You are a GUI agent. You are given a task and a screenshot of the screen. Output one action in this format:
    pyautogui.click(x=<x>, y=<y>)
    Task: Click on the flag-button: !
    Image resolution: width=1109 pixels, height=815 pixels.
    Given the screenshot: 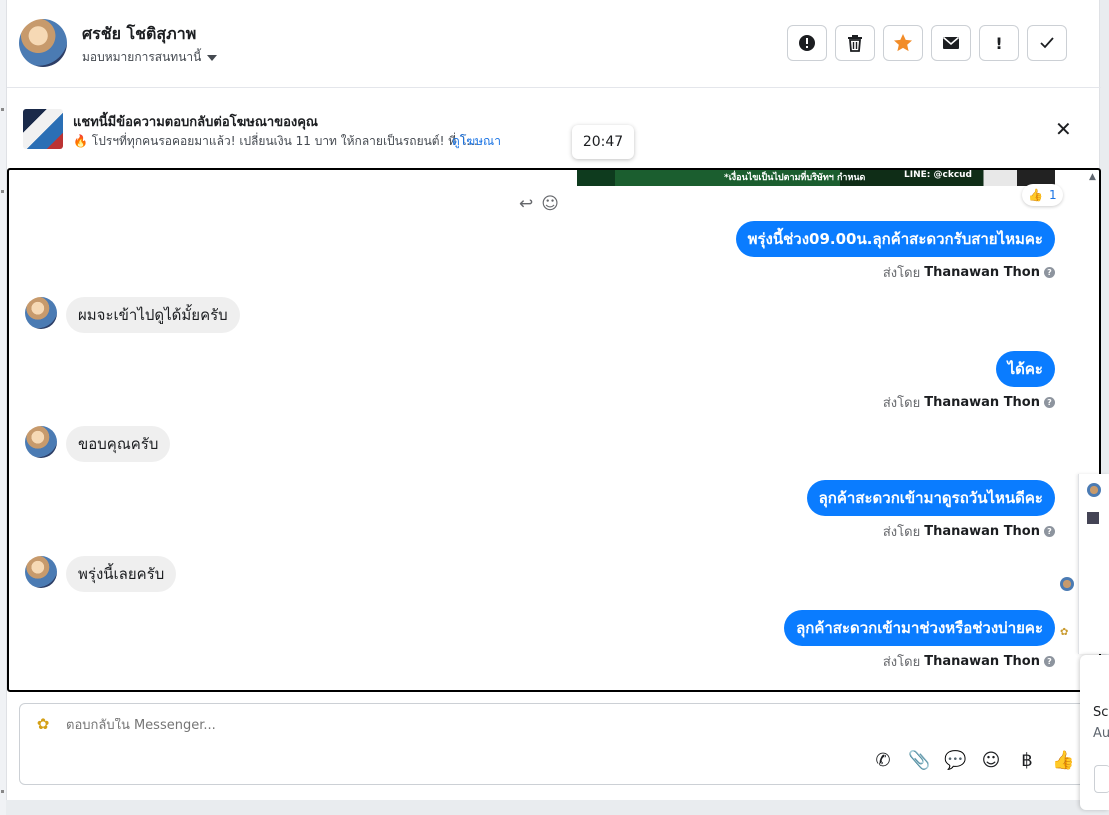 What is the action you would take?
    pyautogui.click(x=999, y=43)
    